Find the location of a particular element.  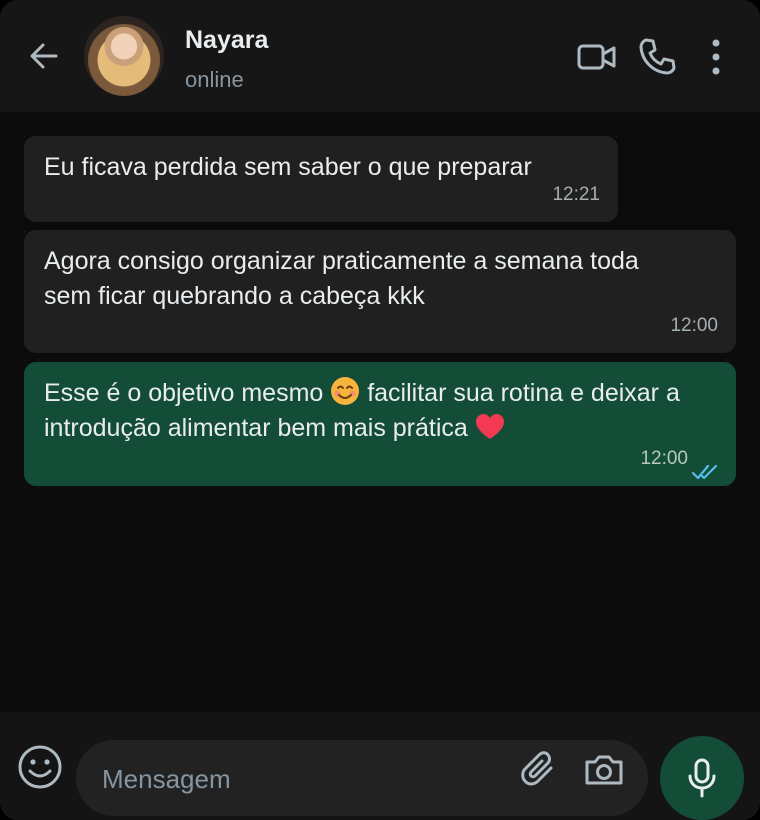

red-heart-emoji-icon is located at coordinates (490, 427).